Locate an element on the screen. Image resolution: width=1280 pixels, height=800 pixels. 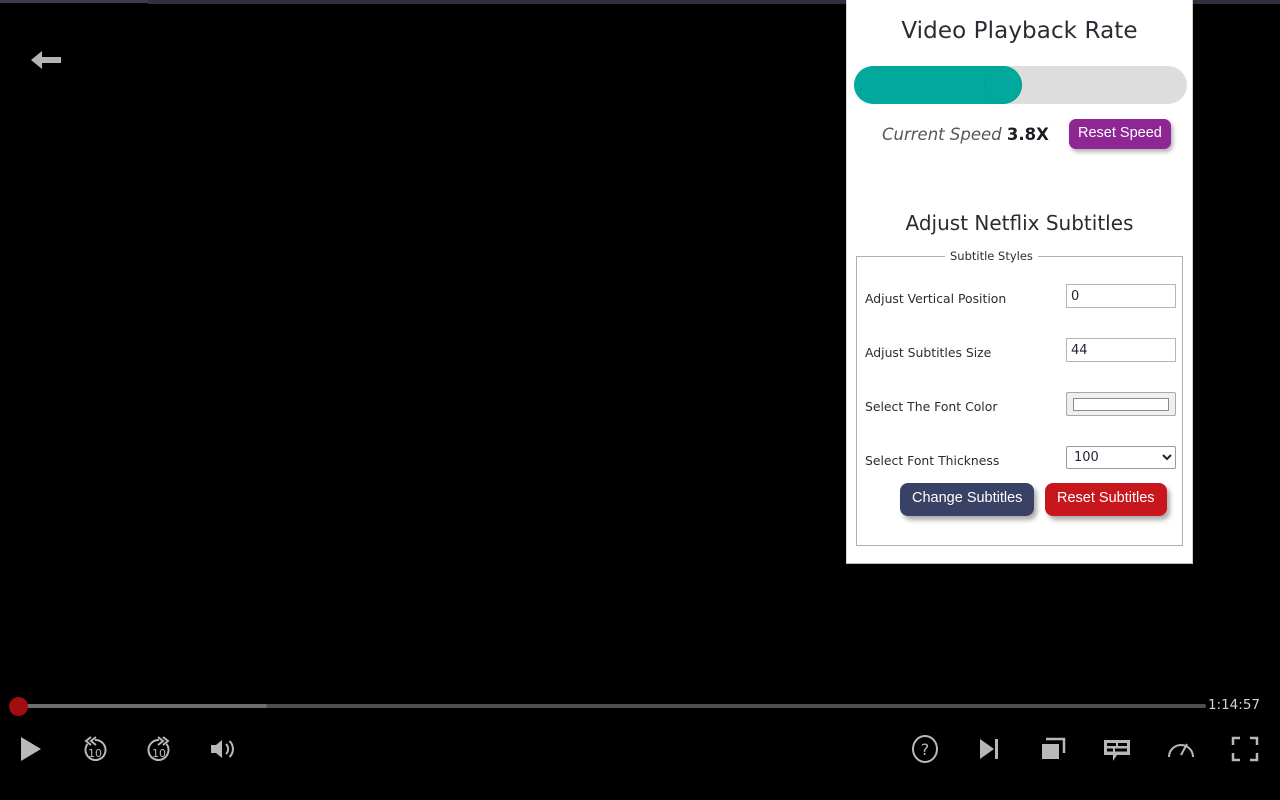
volume-icon is located at coordinates (223, 749).